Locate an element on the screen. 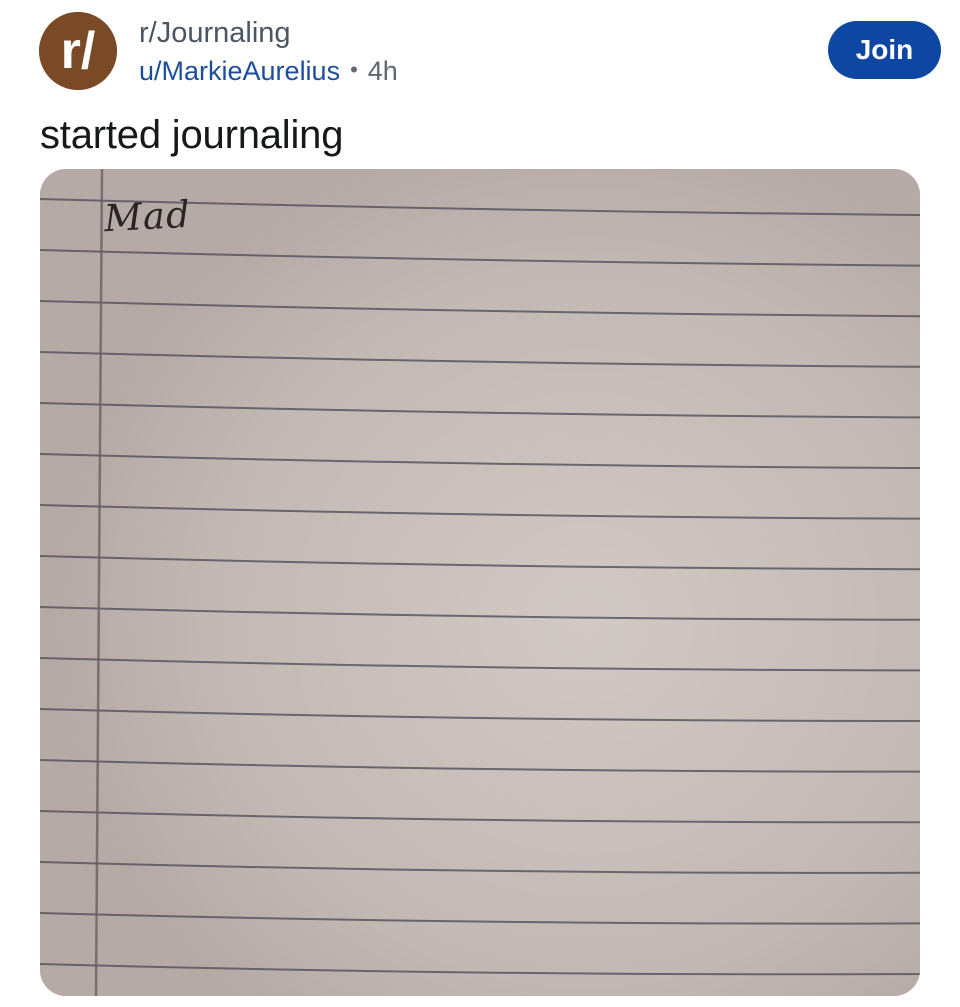 Image resolution: width=960 pixels, height=1007 pixels. subreddit-avatar-icon: r/ is located at coordinates (78, 51).